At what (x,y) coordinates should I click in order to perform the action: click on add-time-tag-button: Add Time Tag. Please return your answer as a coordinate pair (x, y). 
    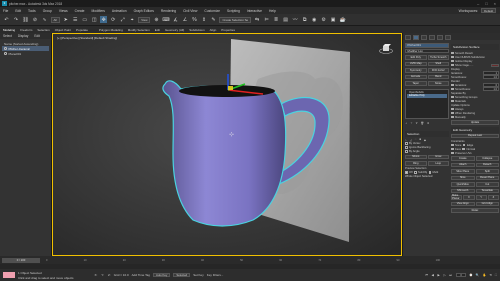
    Looking at the image, I should click on (141, 275).